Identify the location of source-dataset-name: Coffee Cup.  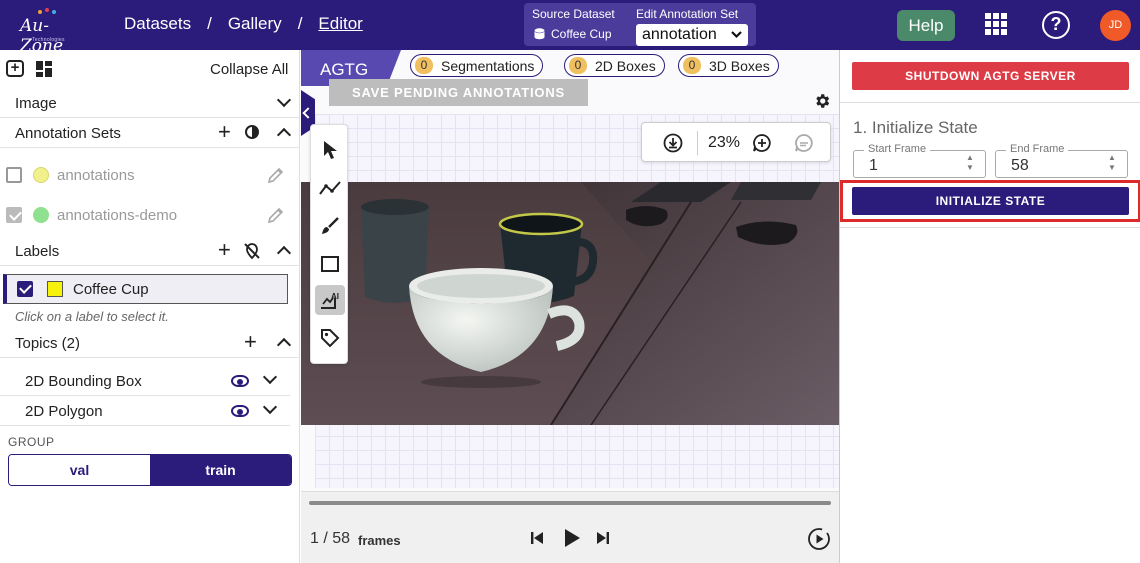
(581, 34).